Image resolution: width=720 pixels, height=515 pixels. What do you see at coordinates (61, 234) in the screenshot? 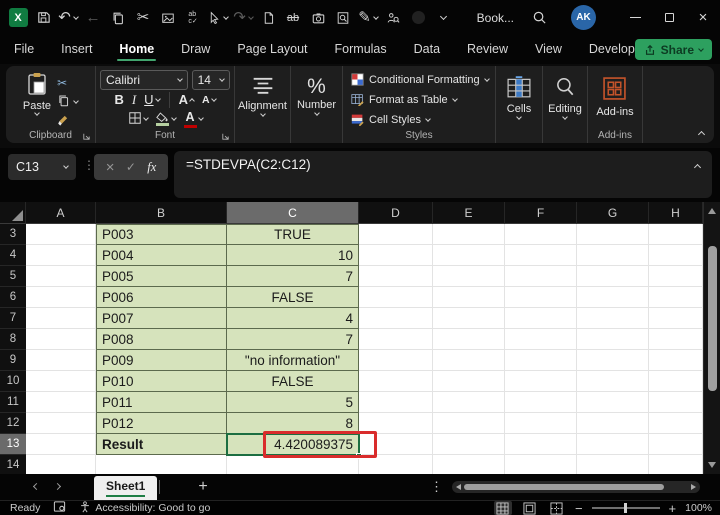
I see `cell-A3` at bounding box center [61, 234].